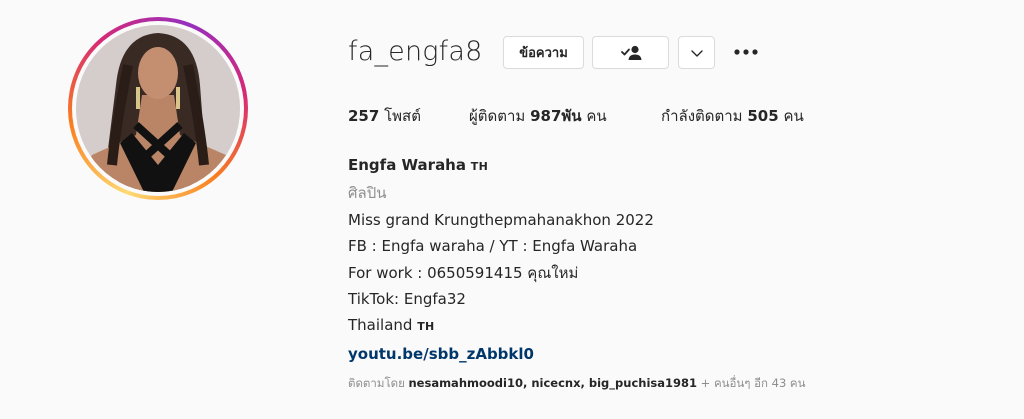  What do you see at coordinates (501, 354) in the screenshot?
I see `external-link: youtu.be/sbb_zAbbkl0` at bounding box center [501, 354].